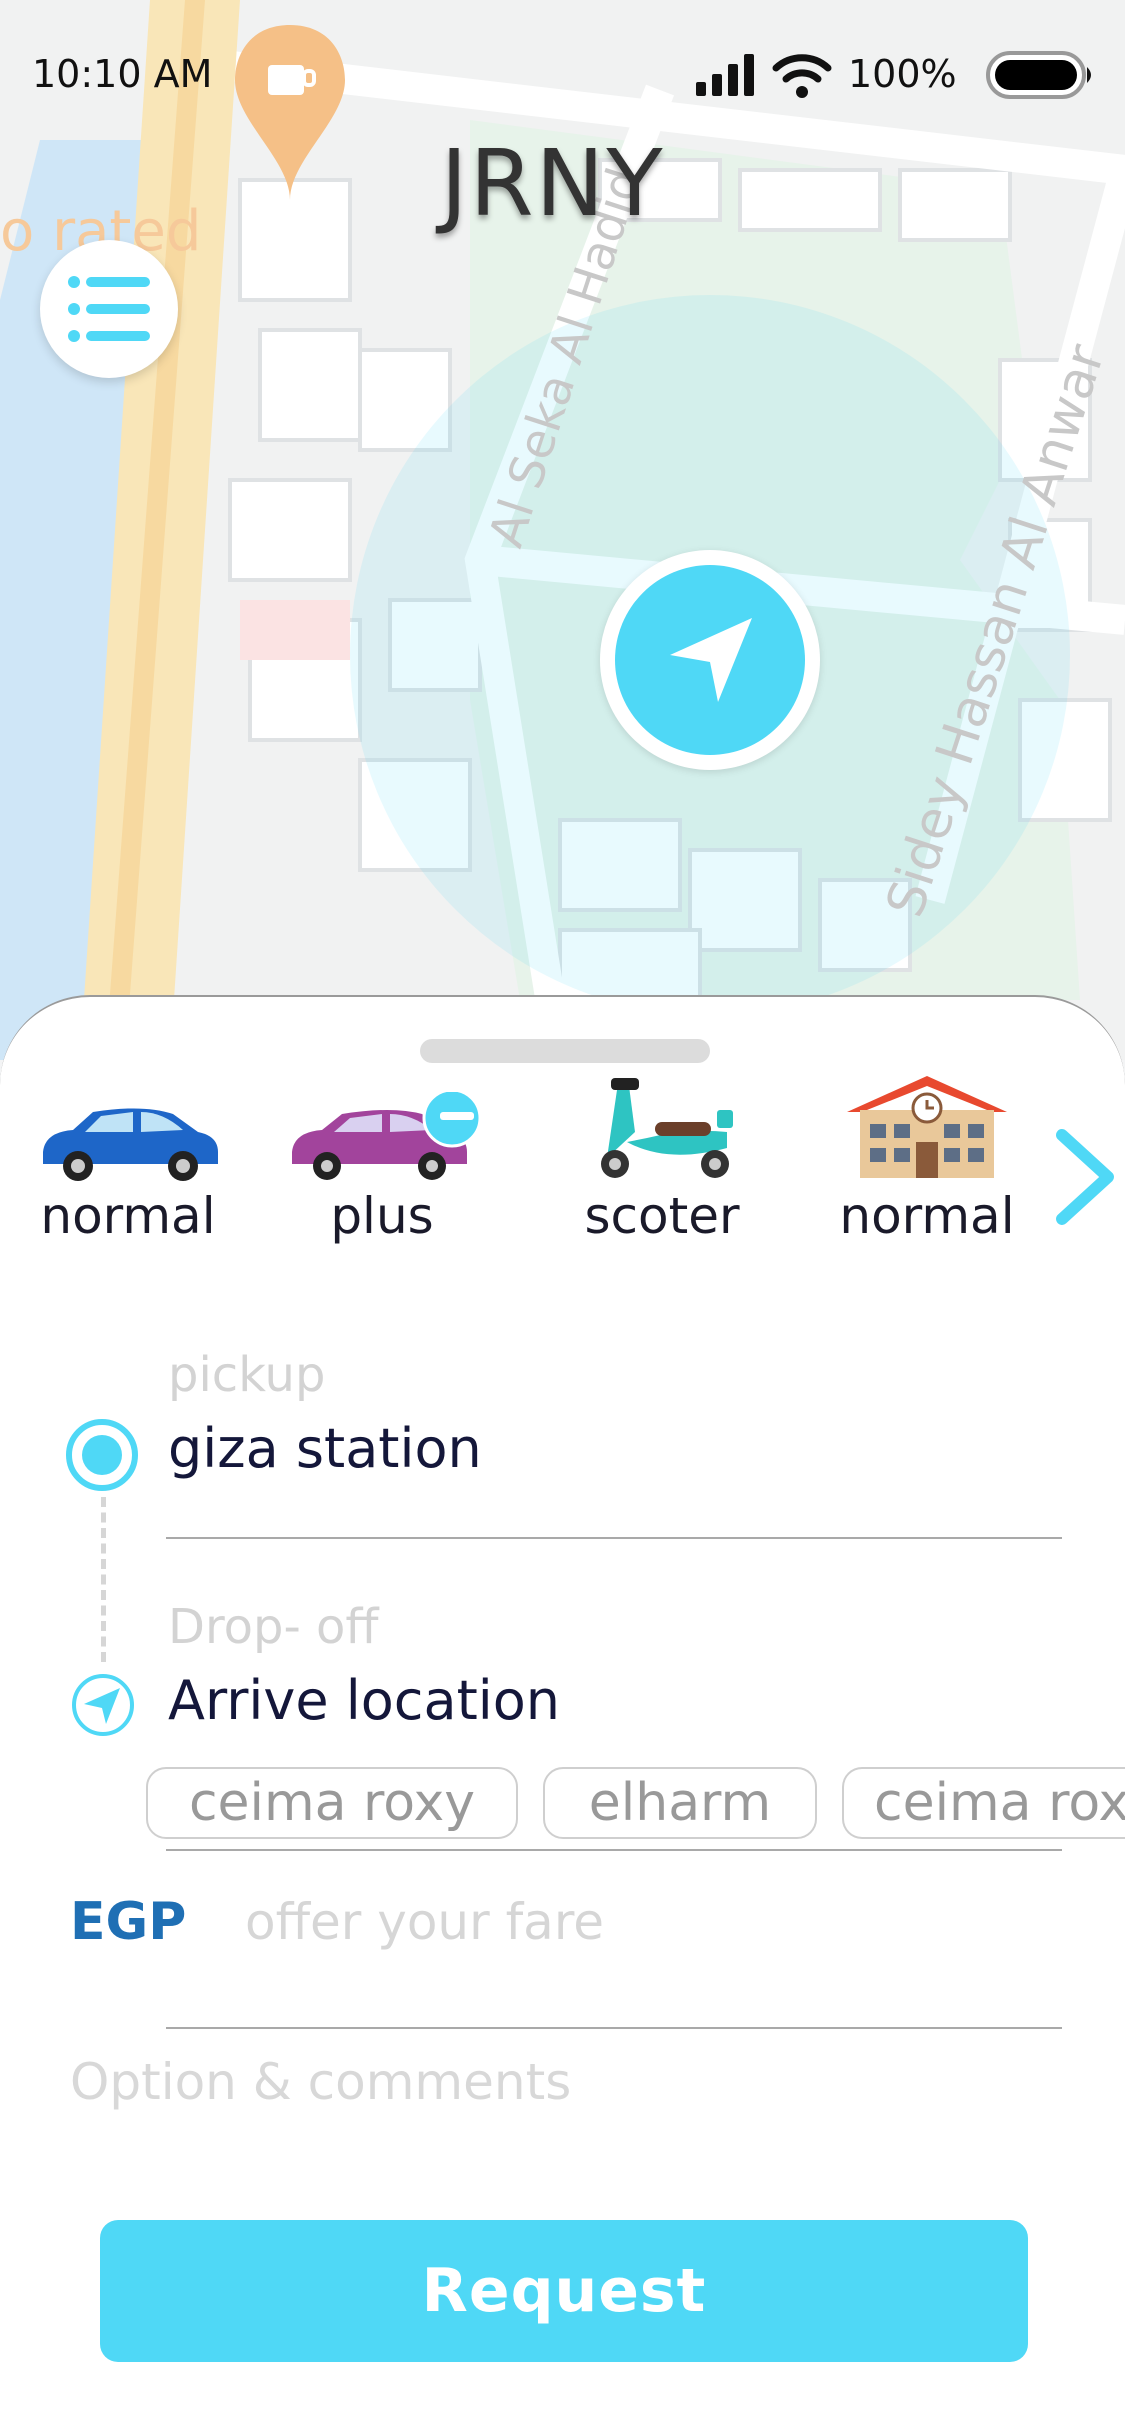 The height and width of the screenshot is (2436, 1125). I want to click on navigation-arrow-icon, so click(711, 660).